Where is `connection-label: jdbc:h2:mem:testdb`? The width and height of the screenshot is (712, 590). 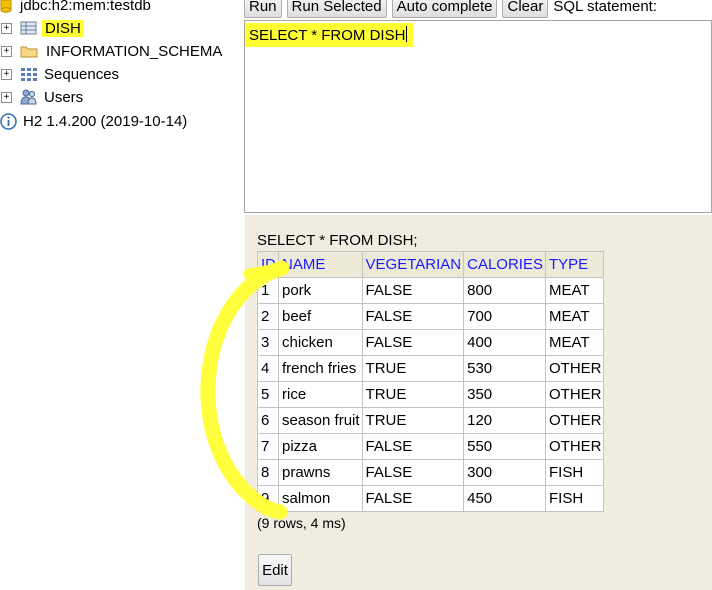
connection-label: jdbc:h2:mem:testdb is located at coordinates (85, 7).